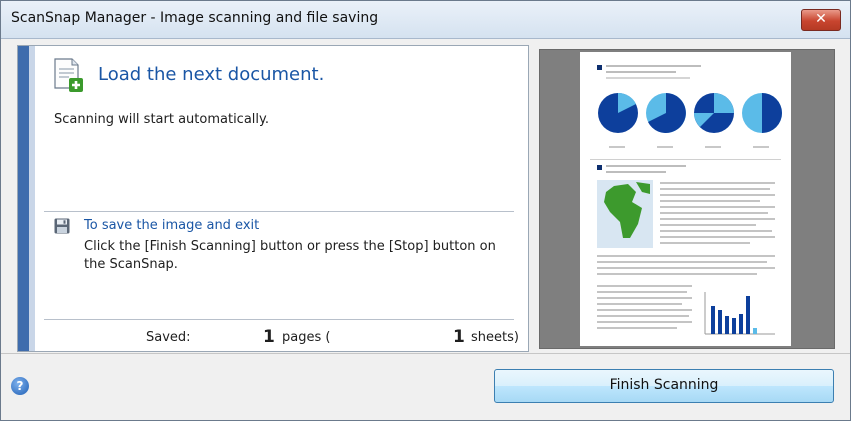 The width and height of the screenshot is (851, 421). I want to click on saved-label: Saved:, so click(168, 337).